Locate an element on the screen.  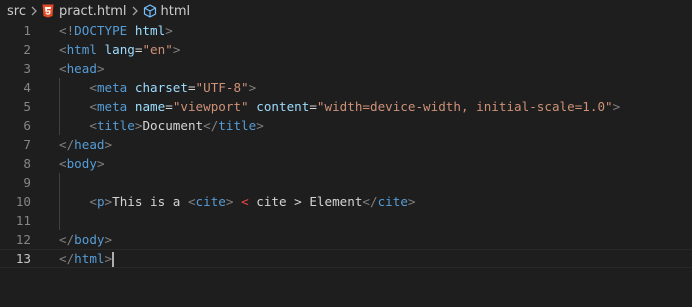
breadcrumb-symbol: html is located at coordinates (167, 11).